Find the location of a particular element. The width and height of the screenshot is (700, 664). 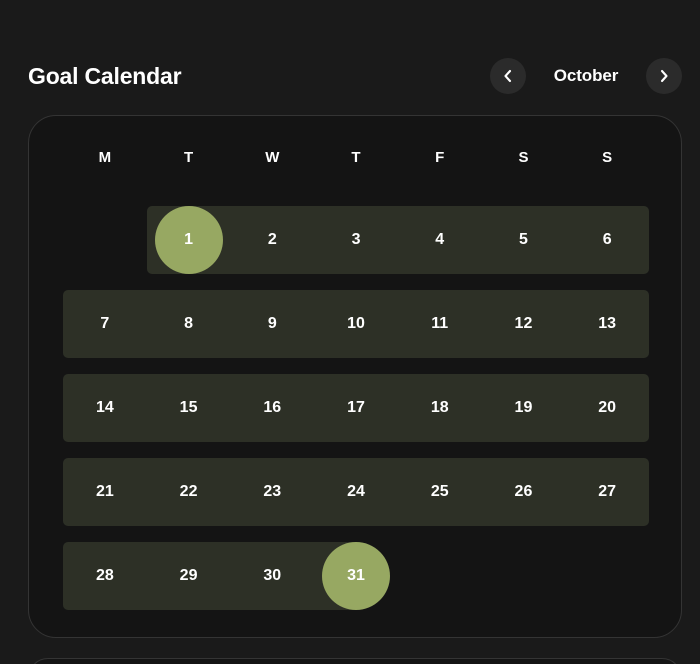

day-number: 31 is located at coordinates (356, 575).